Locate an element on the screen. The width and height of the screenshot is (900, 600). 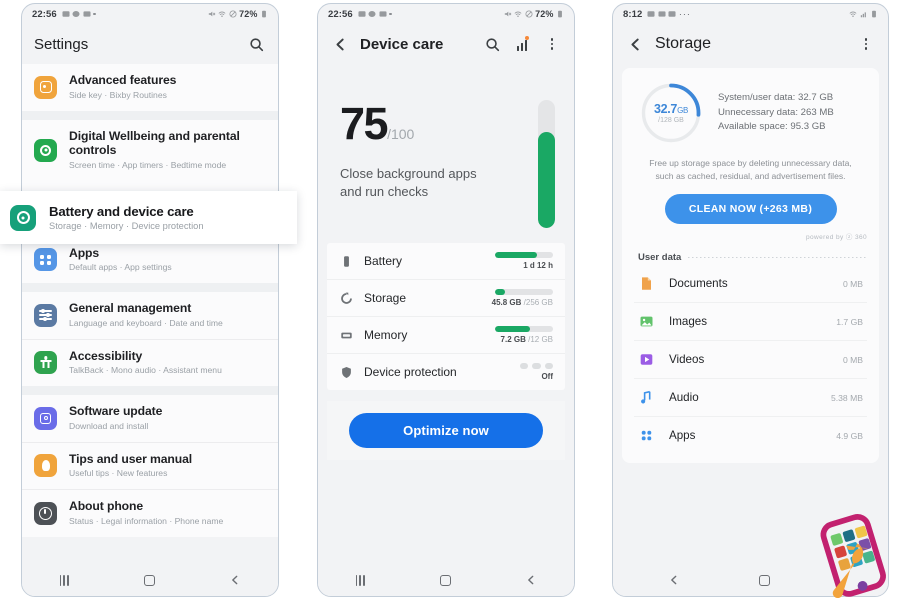
bar-chart-icon is located at coordinates (522, 44).